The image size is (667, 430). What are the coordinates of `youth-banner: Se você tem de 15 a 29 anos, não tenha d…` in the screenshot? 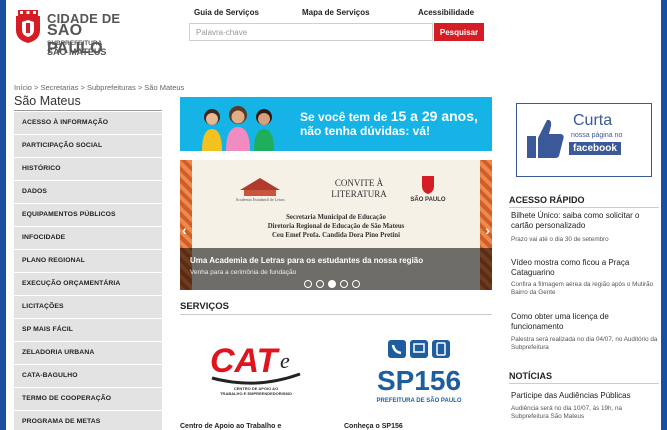 It's located at (336, 124).